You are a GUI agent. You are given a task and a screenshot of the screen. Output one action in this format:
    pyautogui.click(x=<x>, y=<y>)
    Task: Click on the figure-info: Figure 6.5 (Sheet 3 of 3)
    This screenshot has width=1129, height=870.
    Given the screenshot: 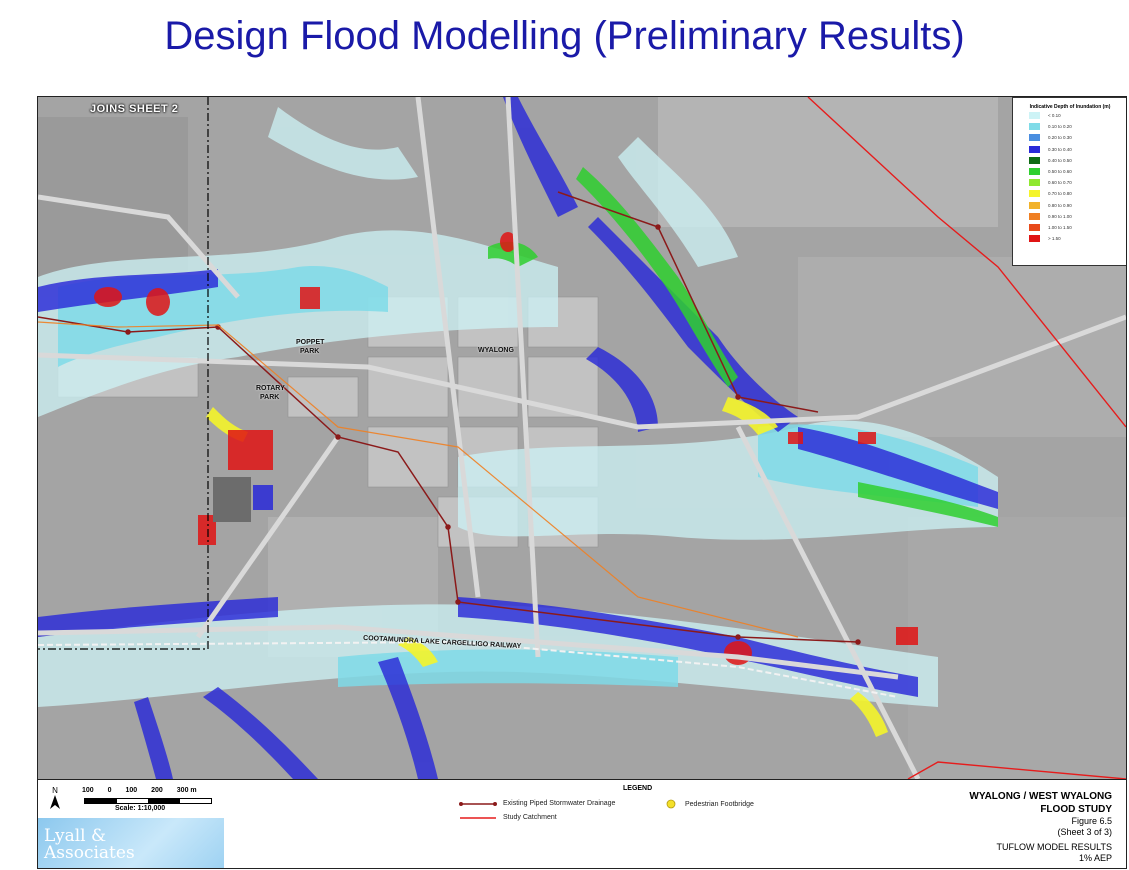 What is the action you would take?
    pyautogui.click(x=1084, y=827)
    